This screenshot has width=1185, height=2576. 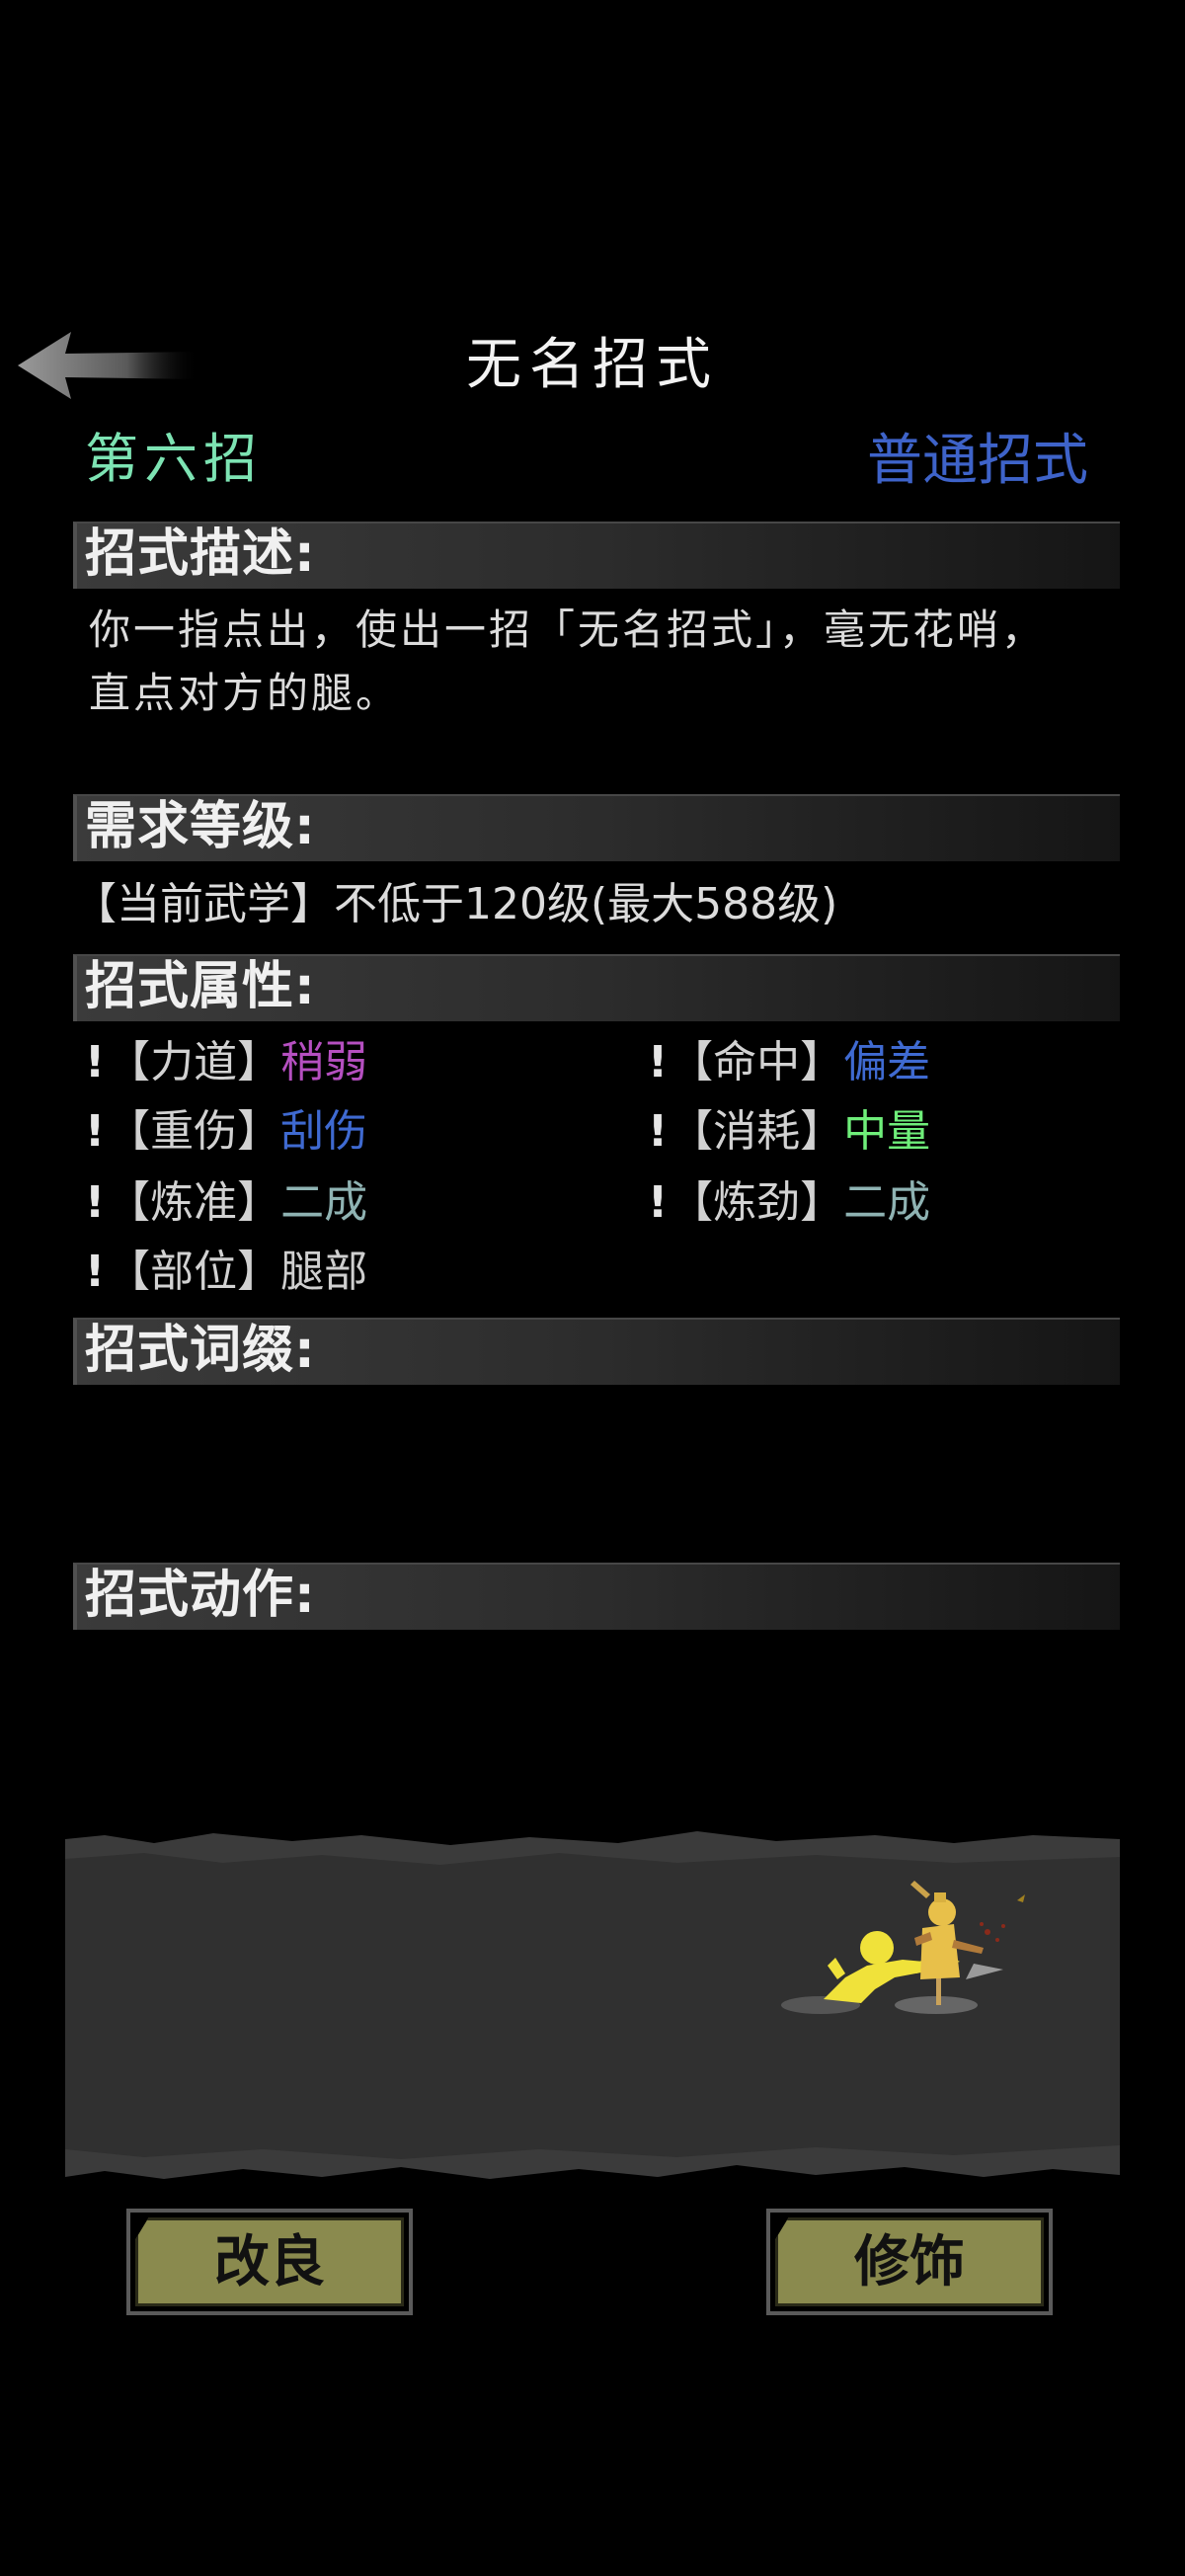 What do you see at coordinates (194, 1131) in the screenshot?
I see `attr-key: 【重伤】` at bounding box center [194, 1131].